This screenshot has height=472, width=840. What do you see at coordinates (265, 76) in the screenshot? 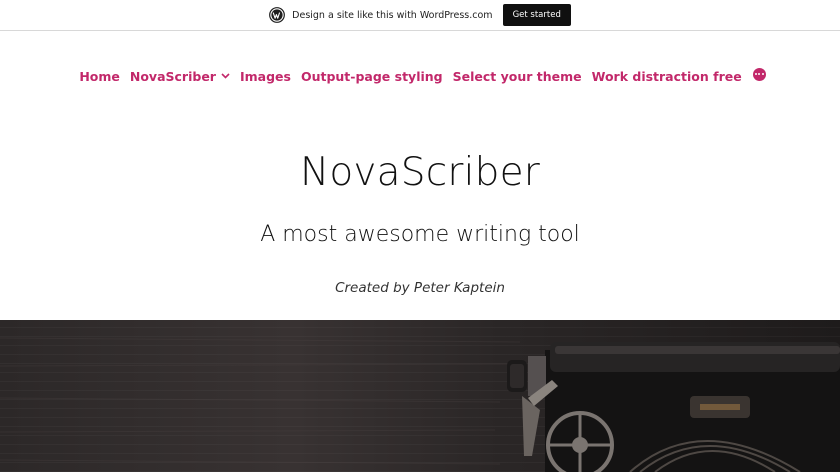
I see `nav-item-images: Images` at bounding box center [265, 76].